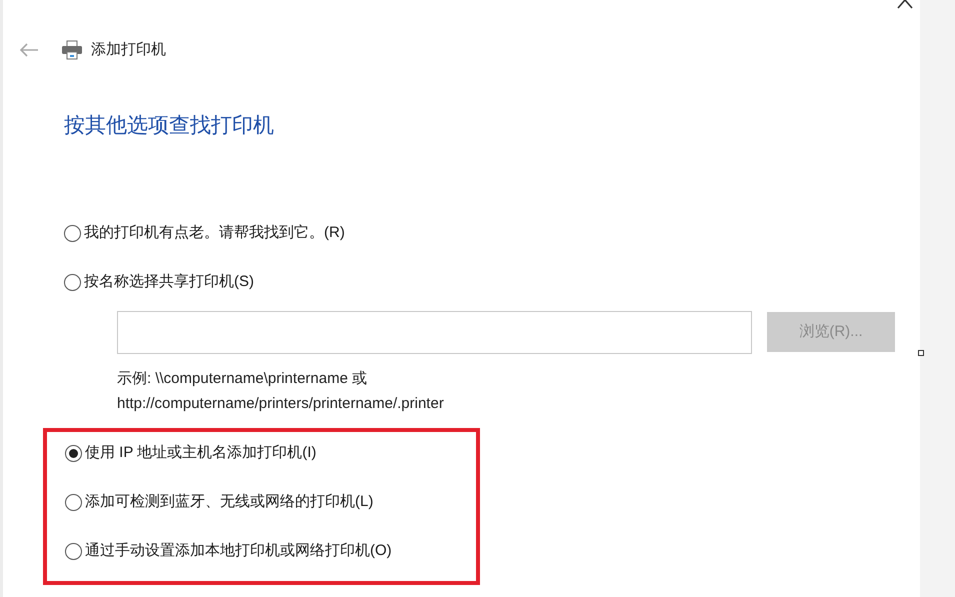 The width and height of the screenshot is (955, 597). I want to click on printer-name-field, so click(434, 332).